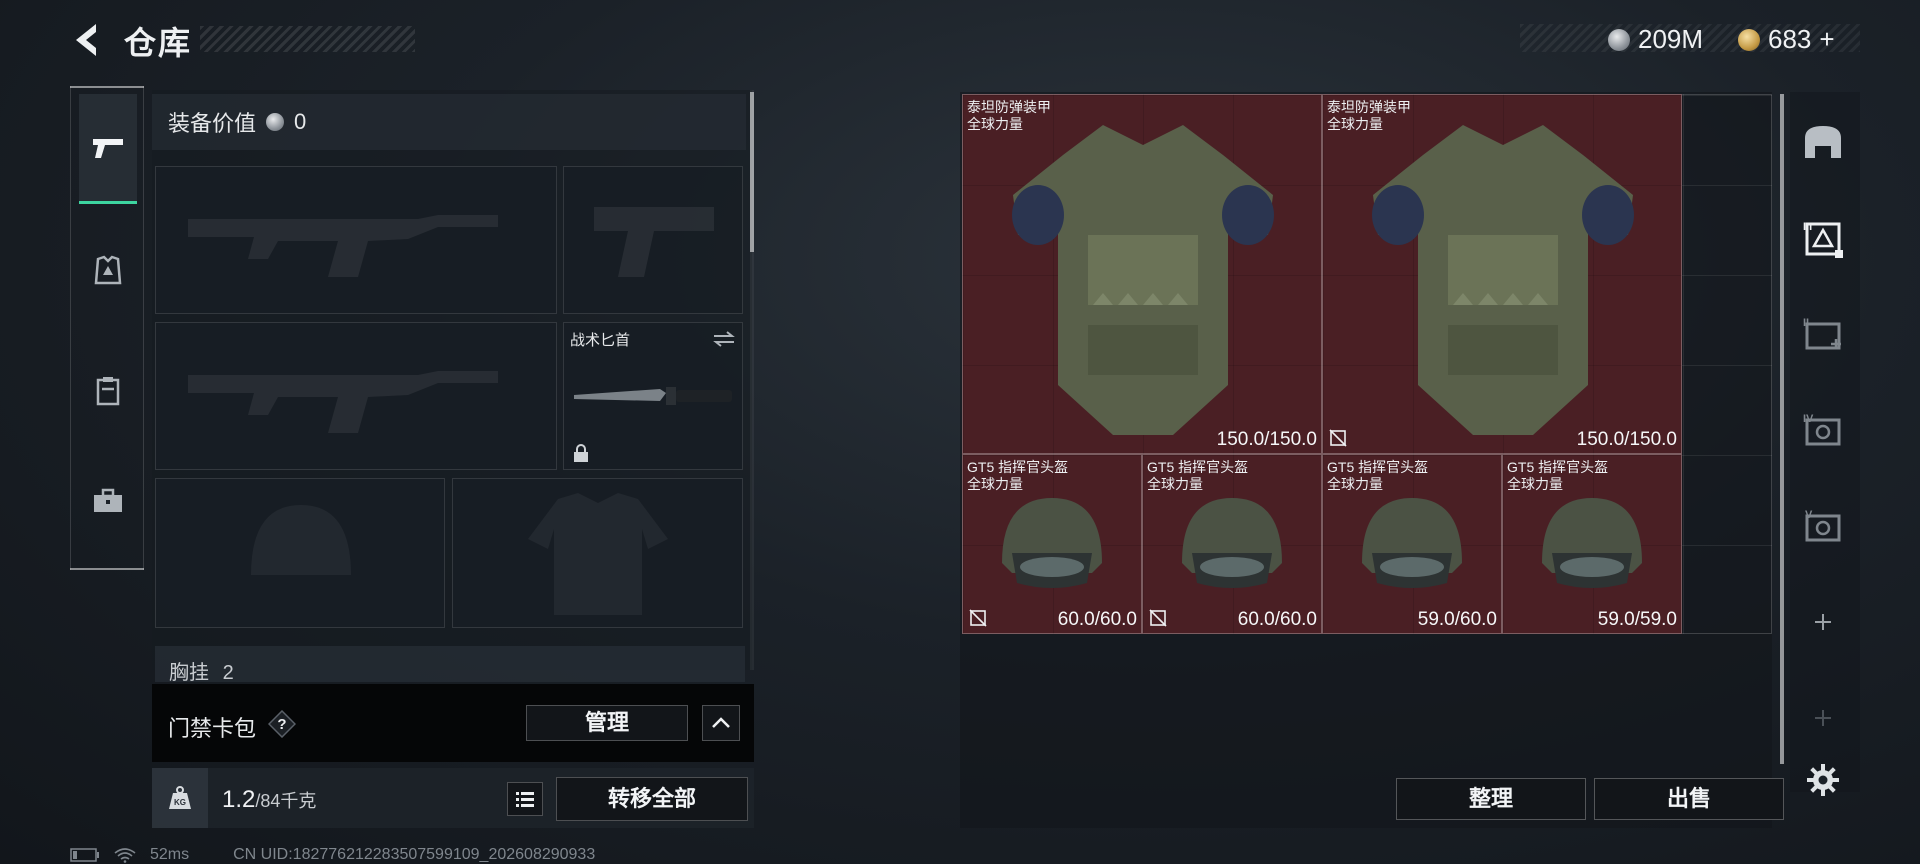 The height and width of the screenshot is (864, 1920). I want to click on tab-add-storage-disabled, so click(1823, 718).